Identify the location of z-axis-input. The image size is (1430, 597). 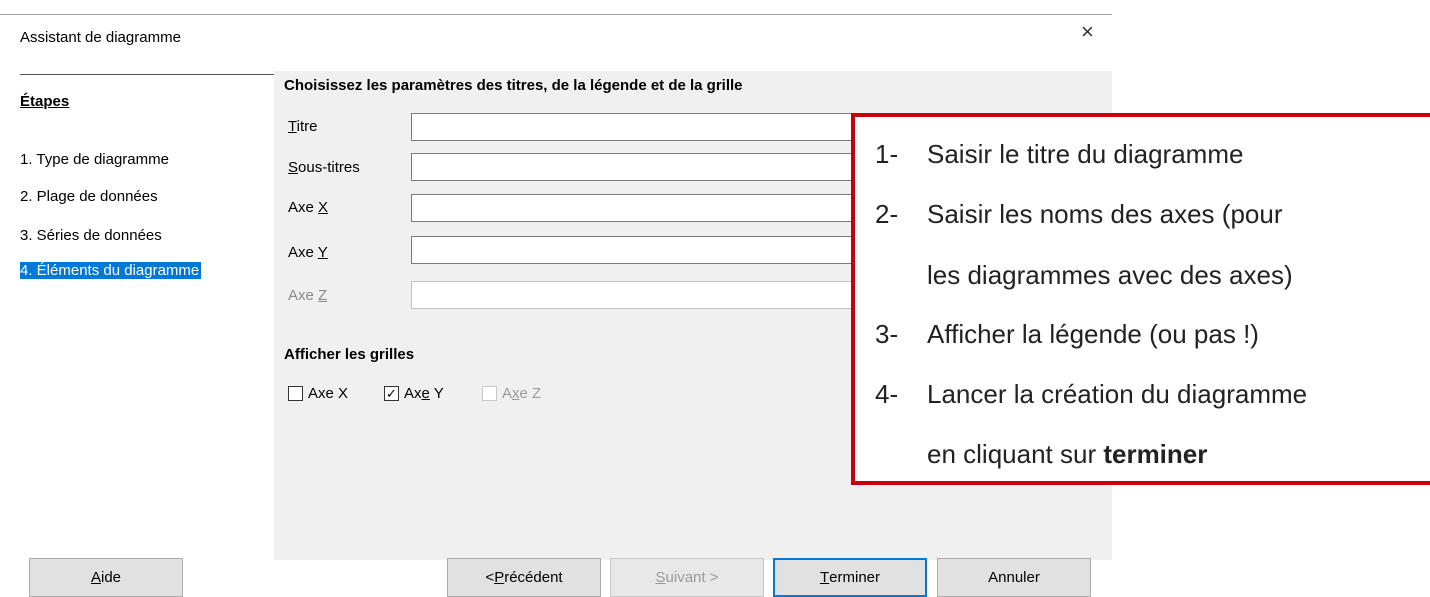
(648, 295).